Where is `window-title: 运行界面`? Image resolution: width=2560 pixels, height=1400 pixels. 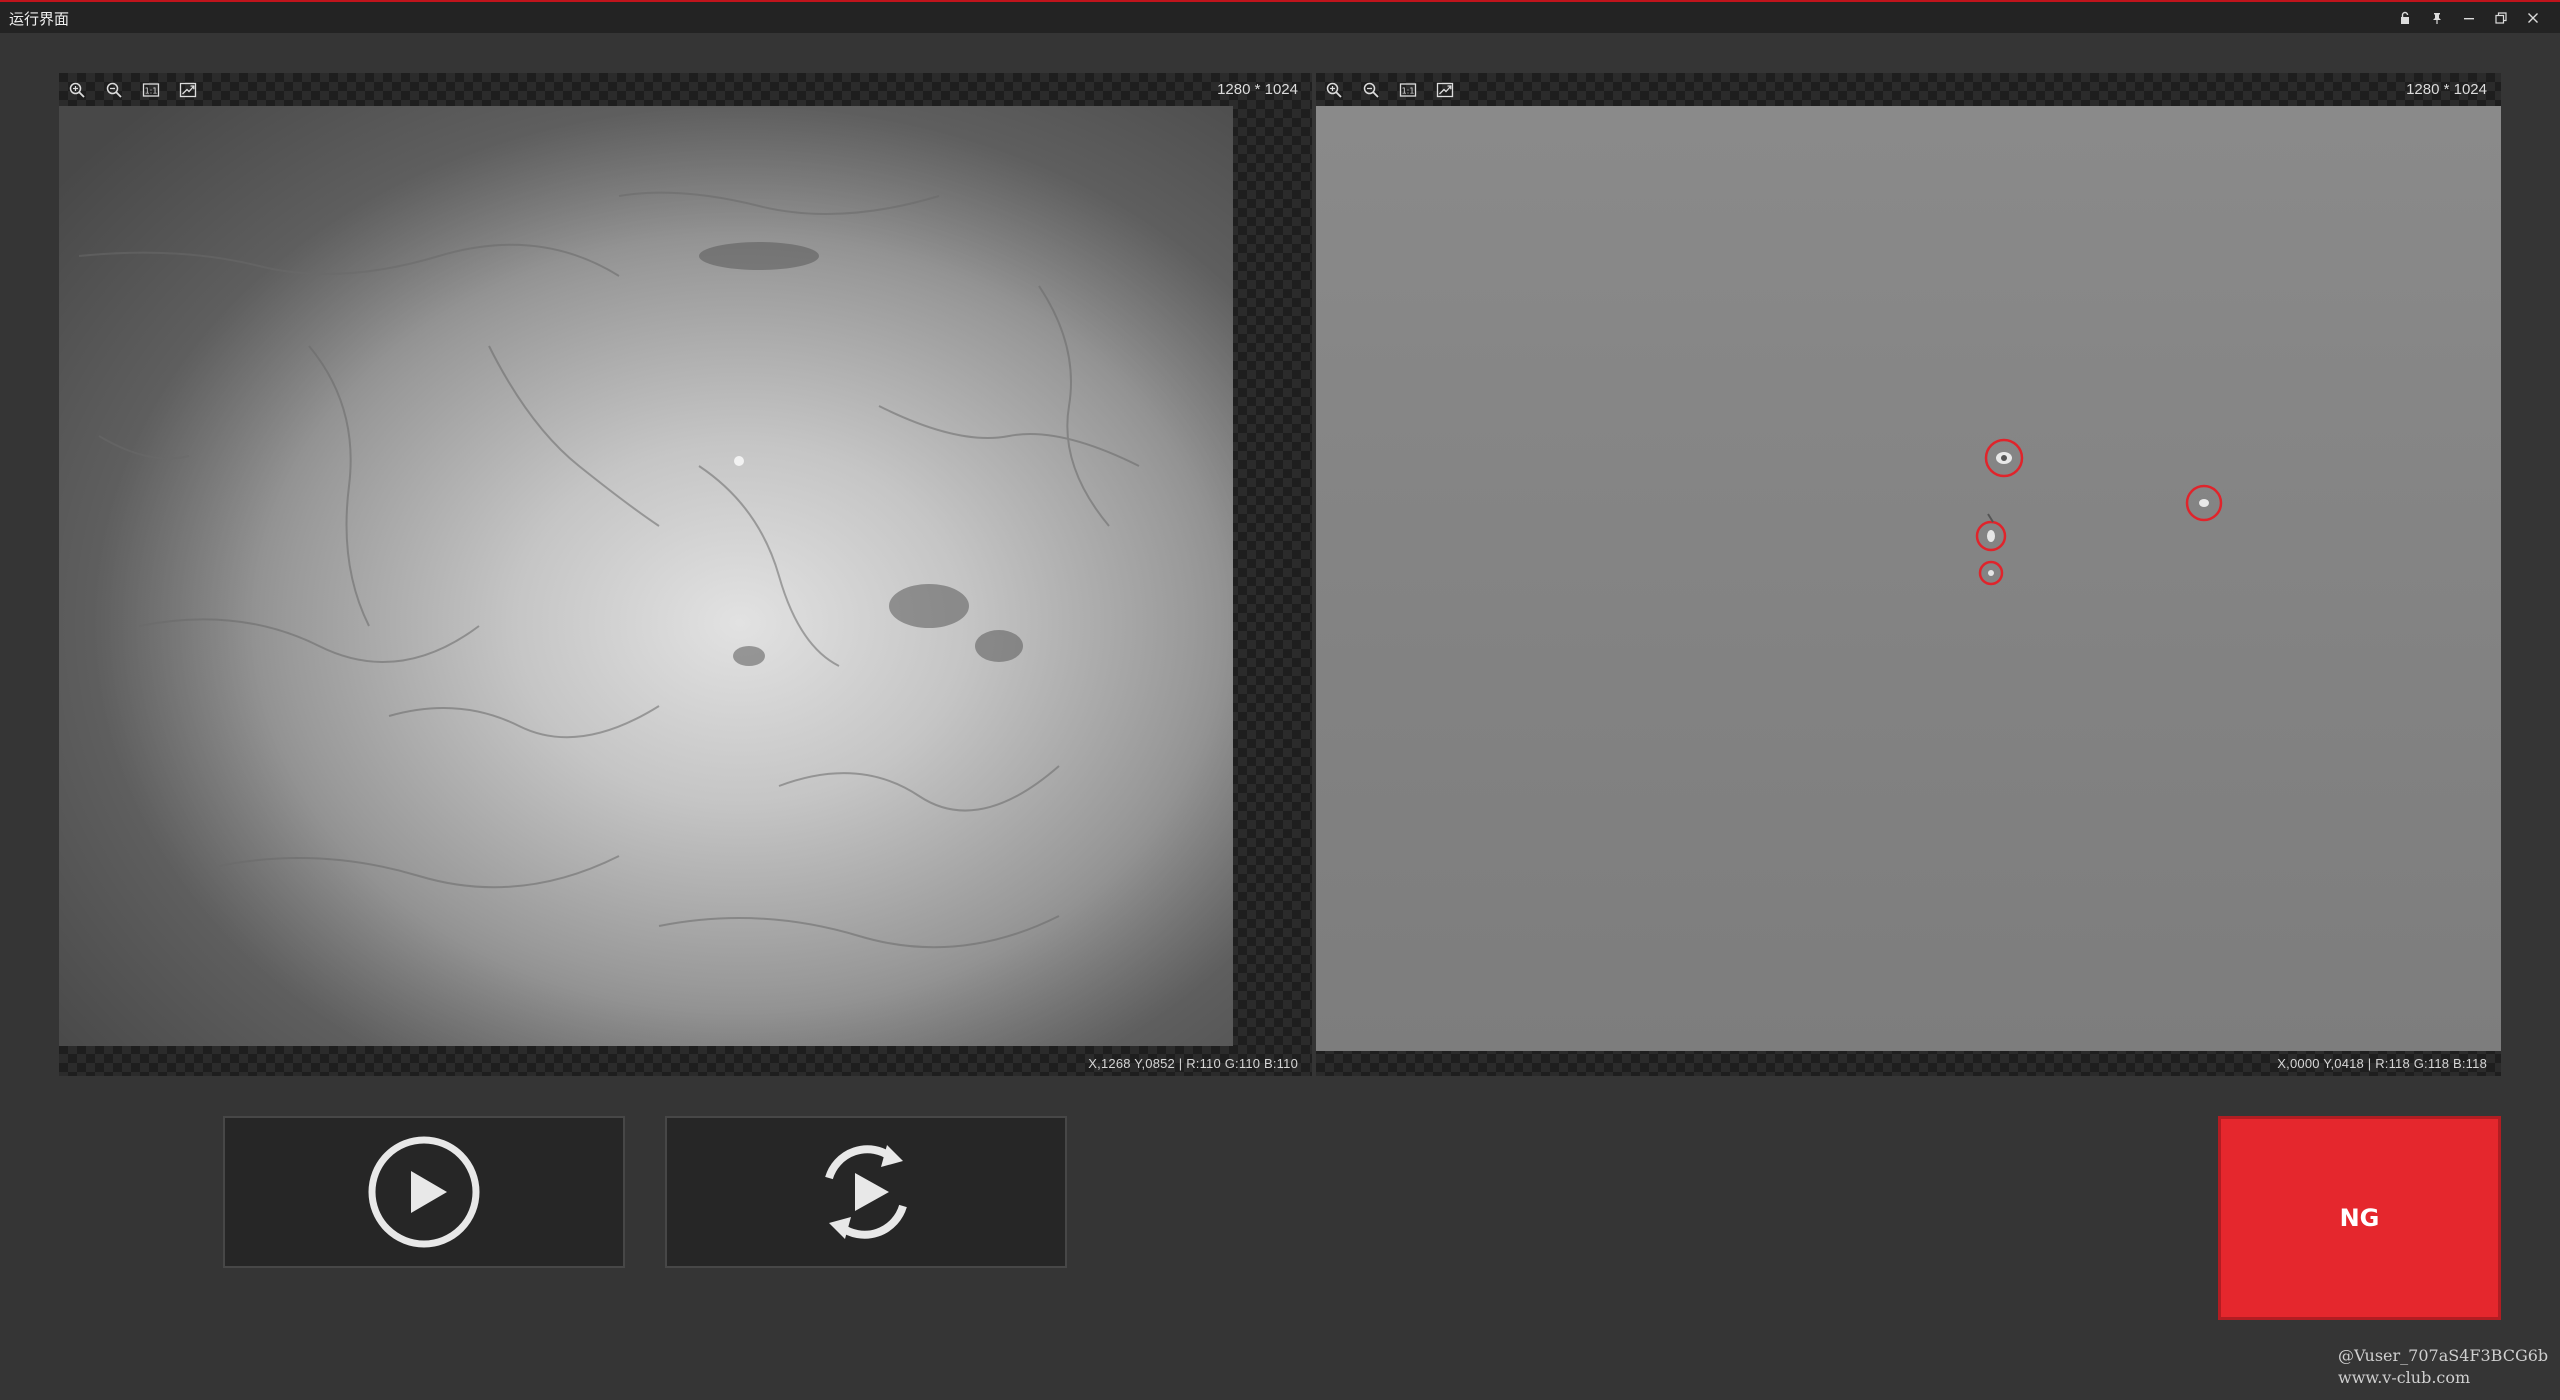
window-title: 运行界面 is located at coordinates (39, 19).